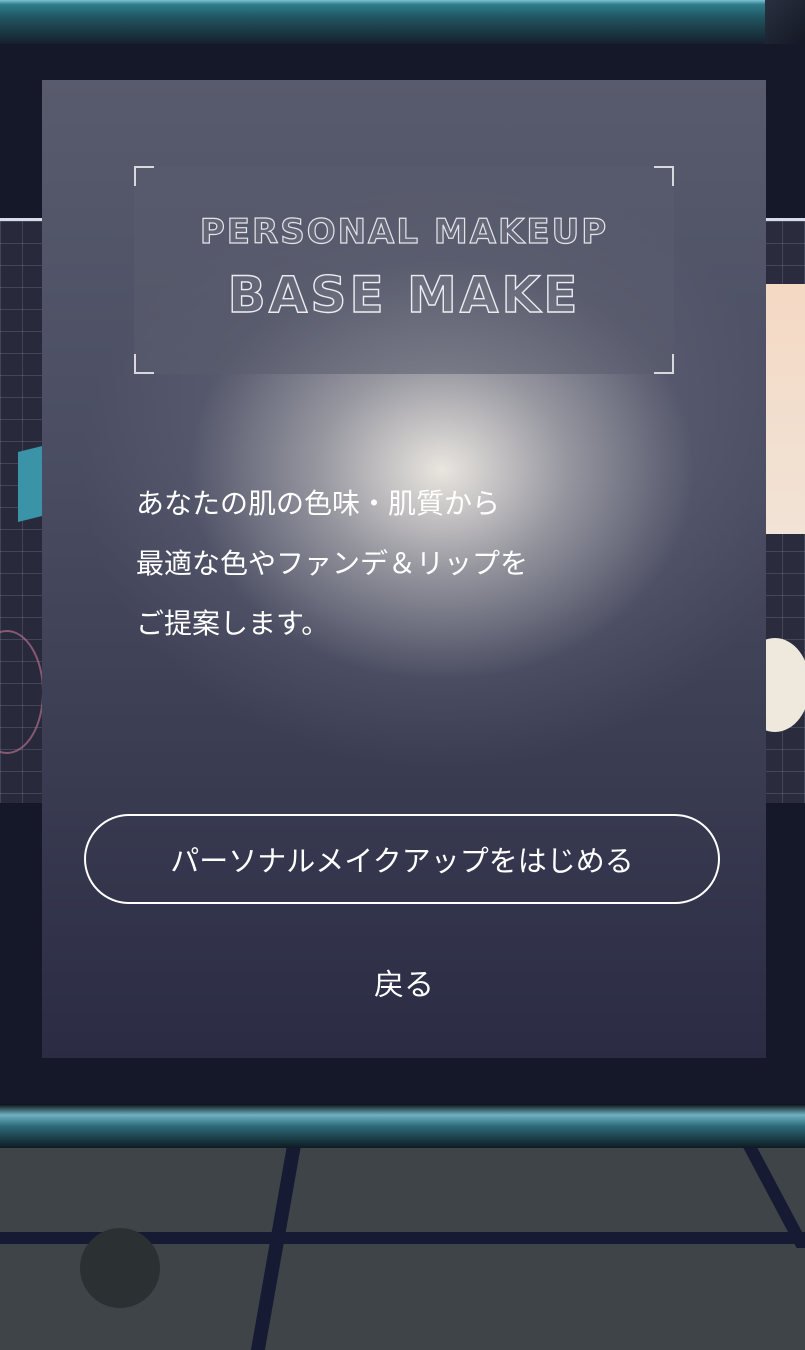 Image resolution: width=805 pixels, height=1350 pixels. What do you see at coordinates (318, 503) in the screenshot?
I see `description-line: あなたの肌の色味・肌質から` at bounding box center [318, 503].